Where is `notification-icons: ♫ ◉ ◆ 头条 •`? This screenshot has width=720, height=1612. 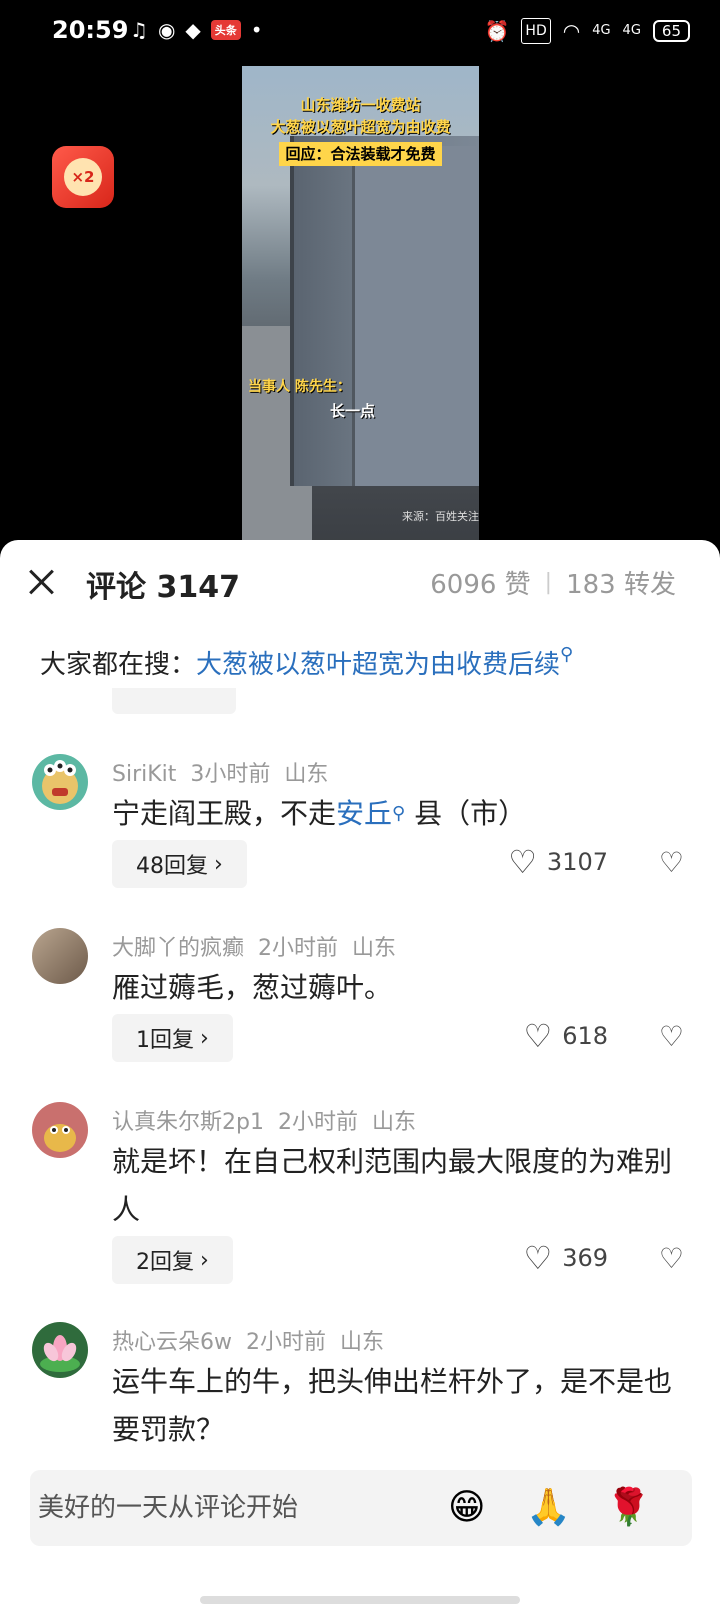 notification-icons: ♫ ◉ ◆ 头条 • is located at coordinates (196, 30).